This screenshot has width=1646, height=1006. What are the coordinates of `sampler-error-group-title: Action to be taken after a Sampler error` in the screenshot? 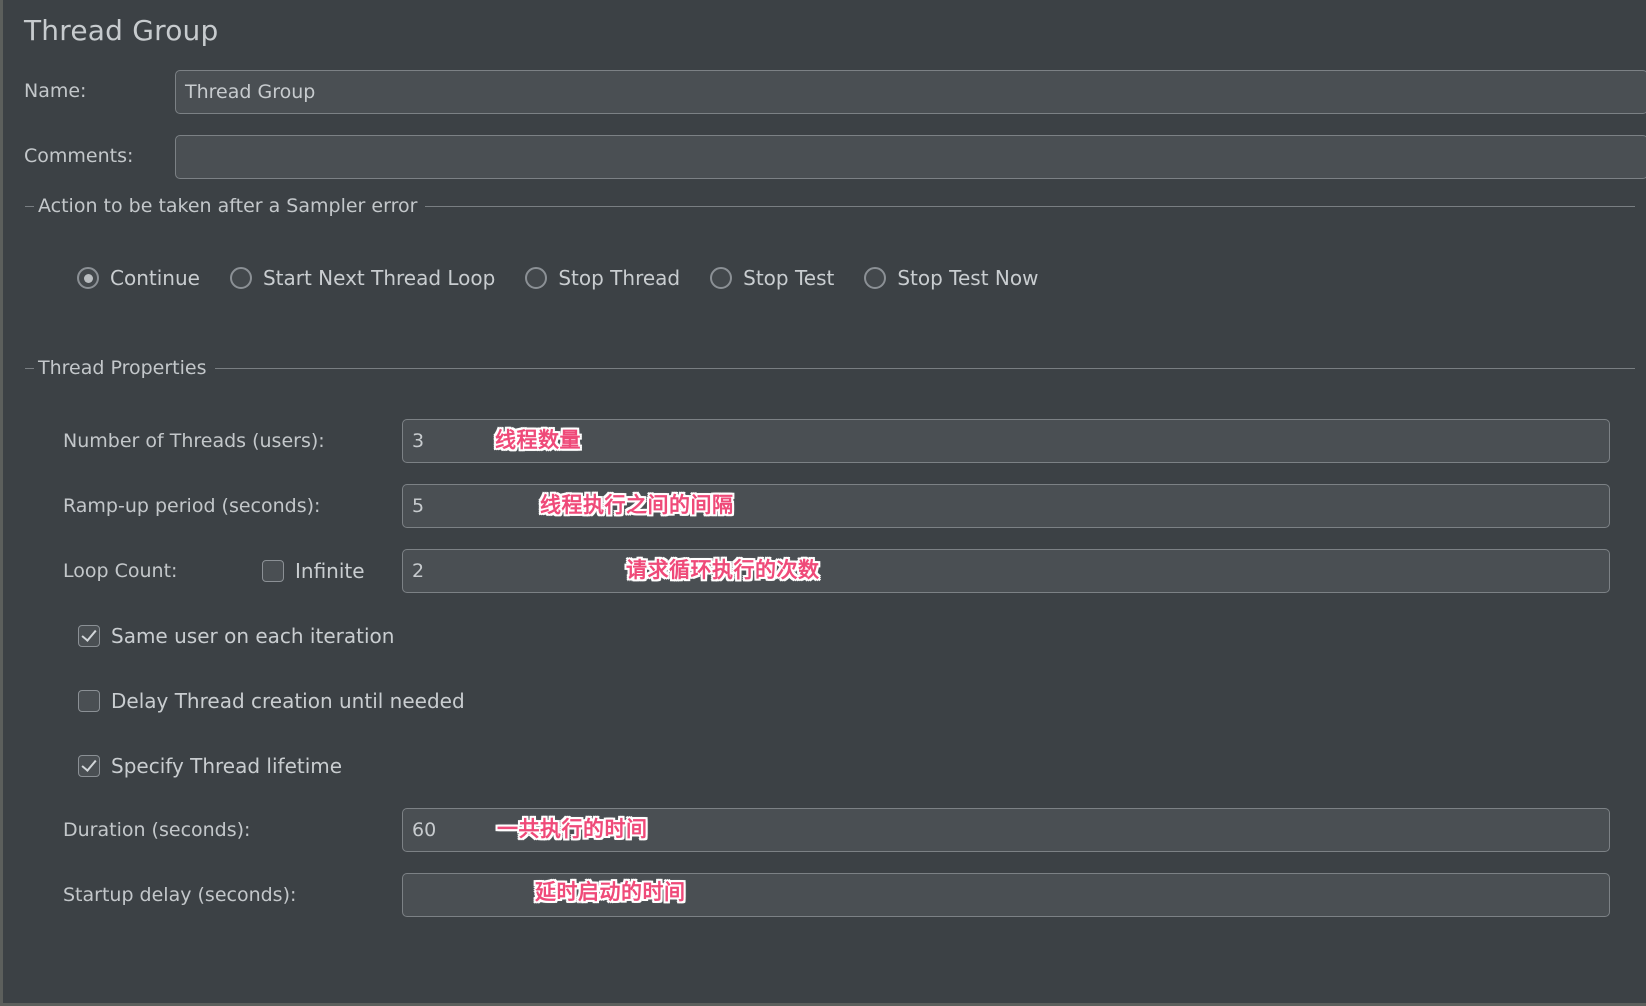 It's located at (228, 206).